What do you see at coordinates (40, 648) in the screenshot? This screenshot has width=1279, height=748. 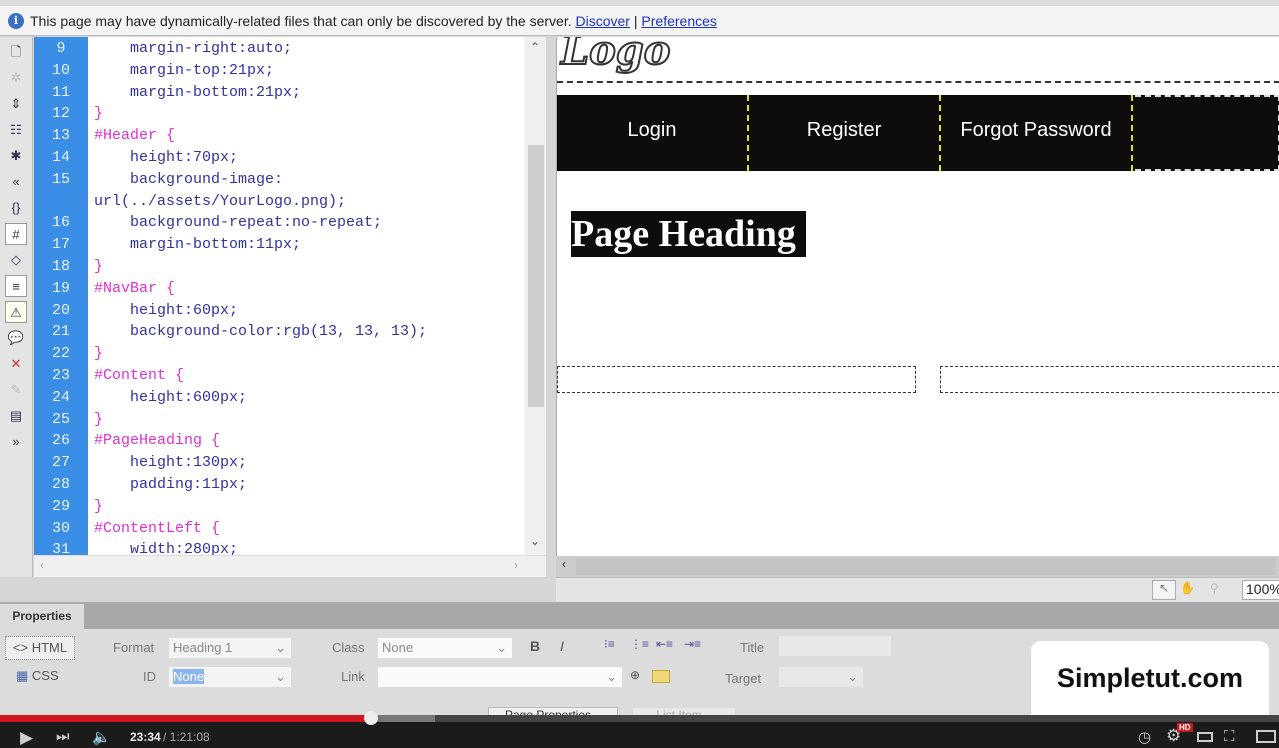 I see `html-mode-button: <> HTML` at bounding box center [40, 648].